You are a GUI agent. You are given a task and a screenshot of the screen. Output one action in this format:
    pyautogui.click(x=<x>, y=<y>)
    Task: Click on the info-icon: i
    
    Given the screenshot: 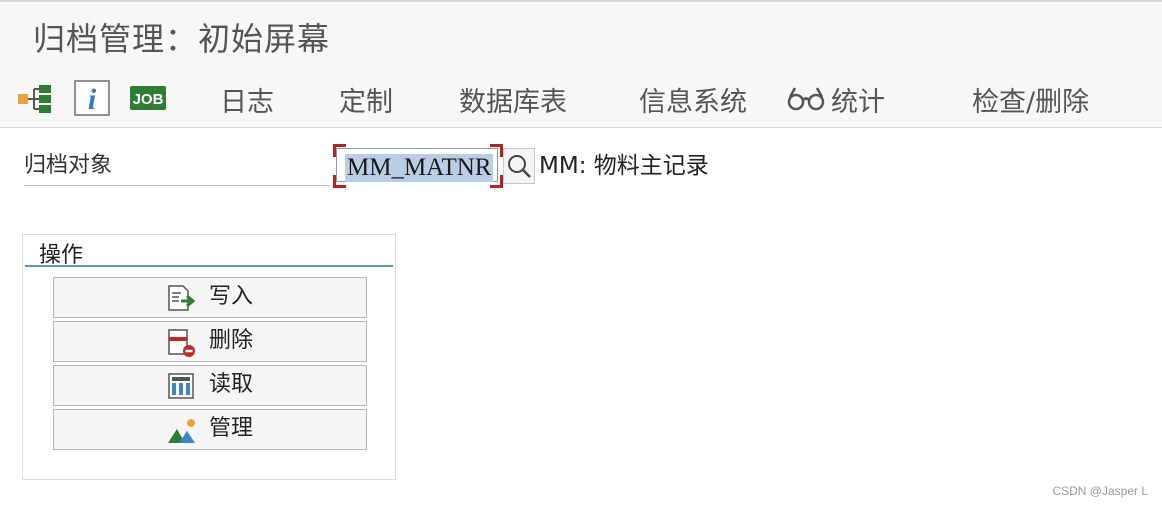 What is the action you would take?
    pyautogui.click(x=92, y=100)
    